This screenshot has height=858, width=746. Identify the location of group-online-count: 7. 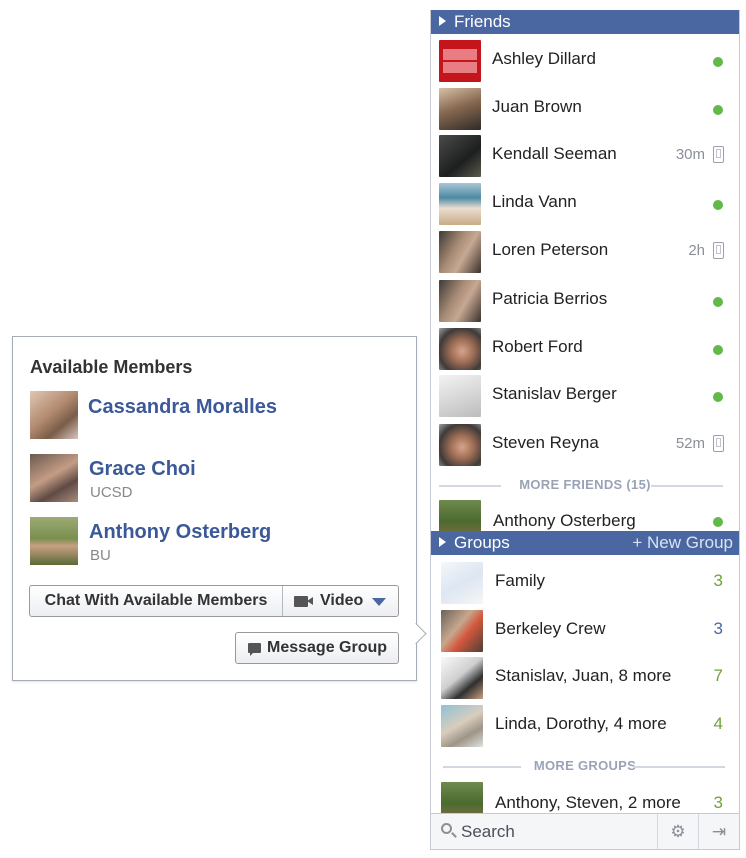
(718, 675).